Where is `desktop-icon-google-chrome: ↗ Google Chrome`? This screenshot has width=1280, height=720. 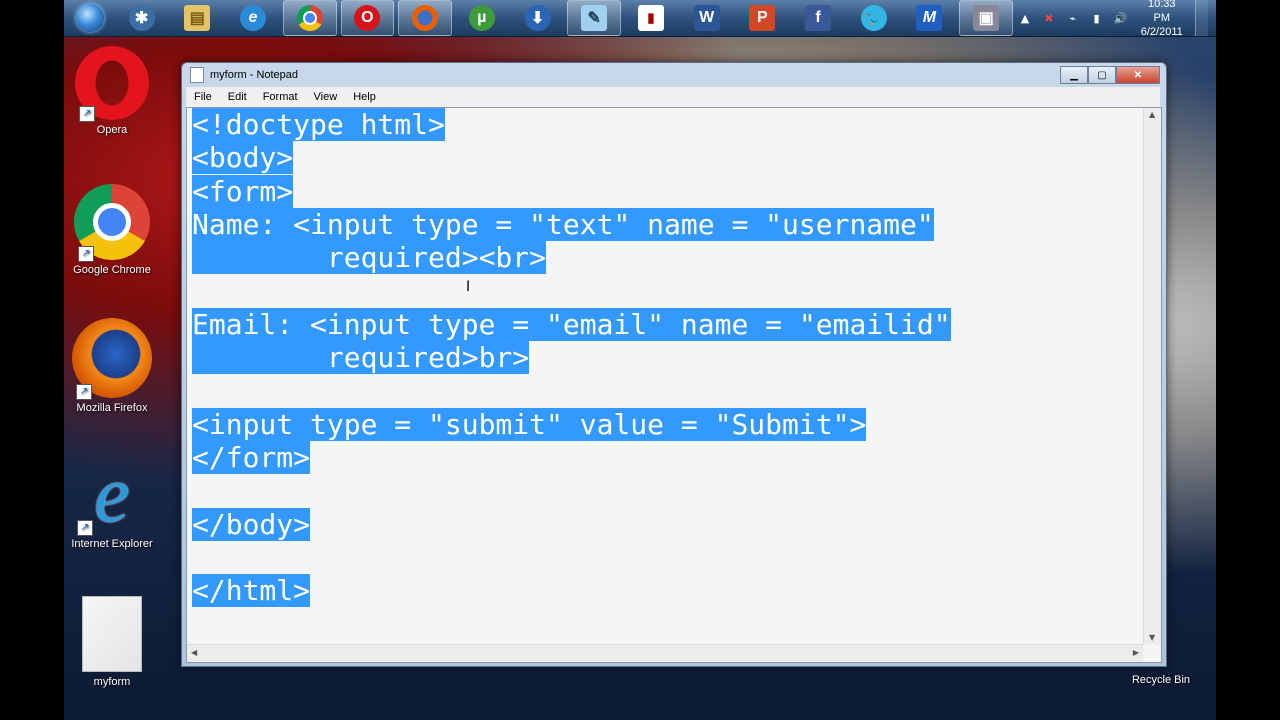 desktop-icon-google-chrome: ↗ Google Chrome is located at coordinates (112, 230).